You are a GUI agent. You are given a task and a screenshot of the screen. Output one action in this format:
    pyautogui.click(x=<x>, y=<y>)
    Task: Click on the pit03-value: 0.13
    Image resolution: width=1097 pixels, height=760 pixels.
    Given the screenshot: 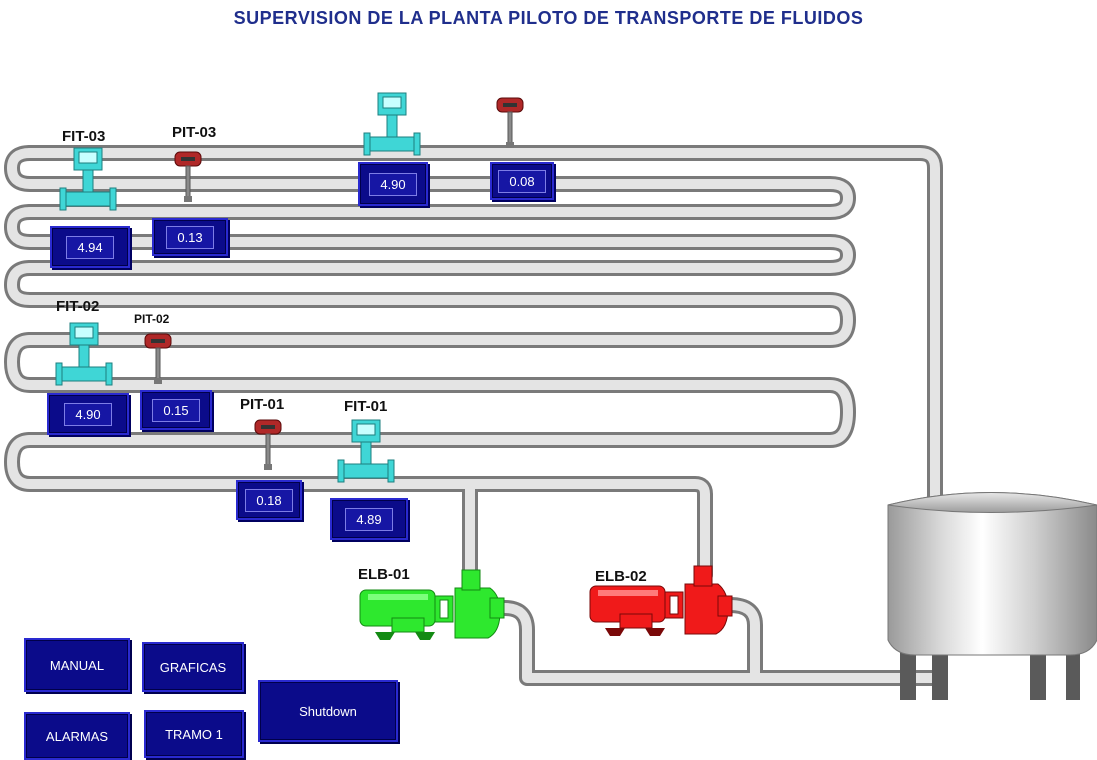 What is the action you would take?
    pyautogui.click(x=190, y=237)
    